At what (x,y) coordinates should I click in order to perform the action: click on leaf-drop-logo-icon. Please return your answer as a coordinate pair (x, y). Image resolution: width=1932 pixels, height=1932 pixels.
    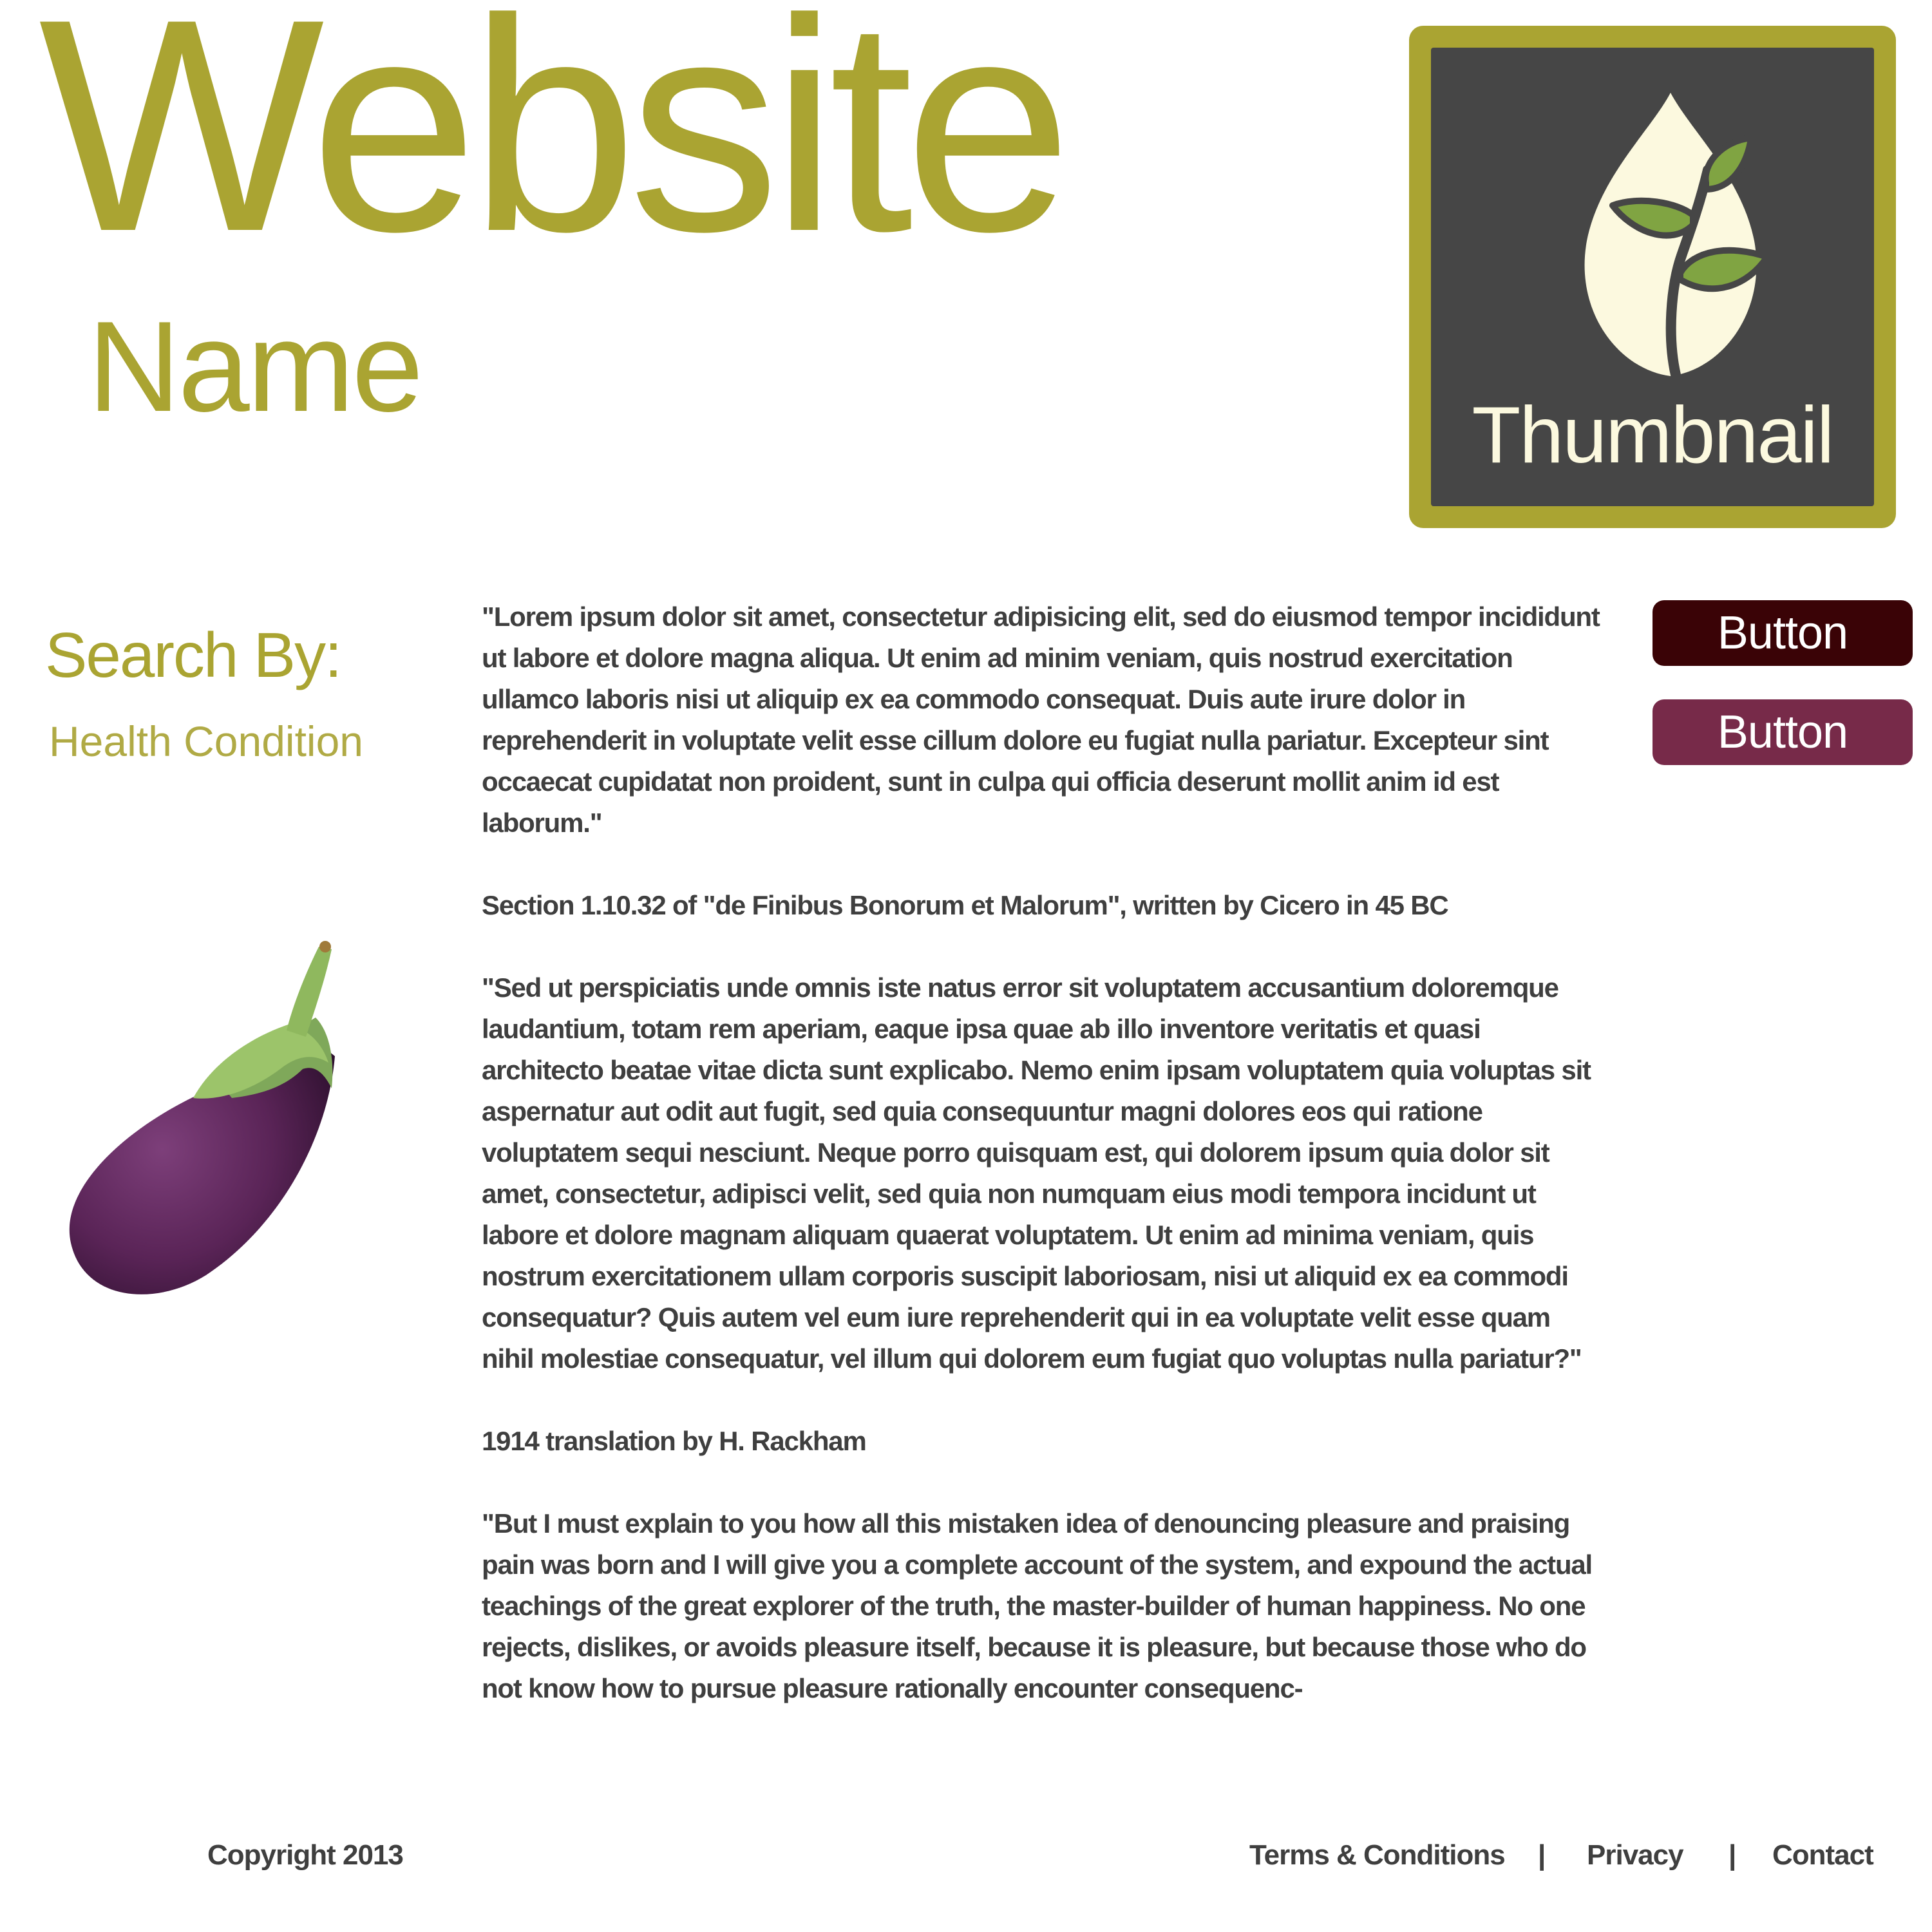
    Looking at the image, I should click on (1675, 237).